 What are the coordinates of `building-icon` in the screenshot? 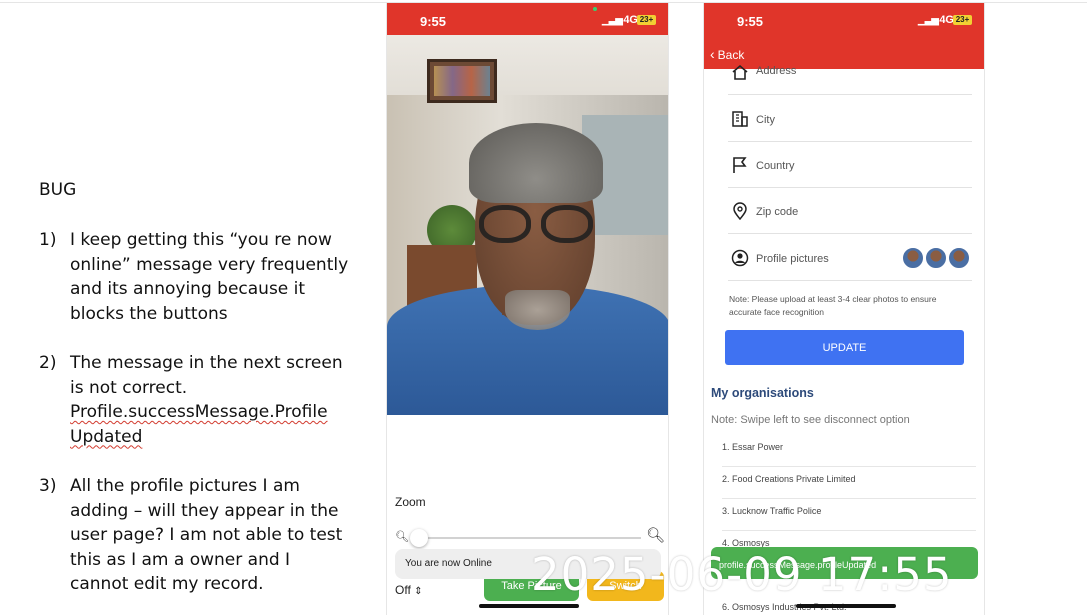 It's located at (740, 119).